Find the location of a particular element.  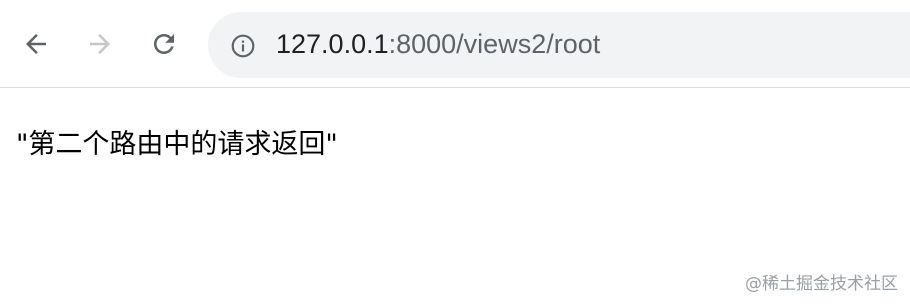

url-text: 127.0.0.1:8000/views2/root is located at coordinates (438, 44).